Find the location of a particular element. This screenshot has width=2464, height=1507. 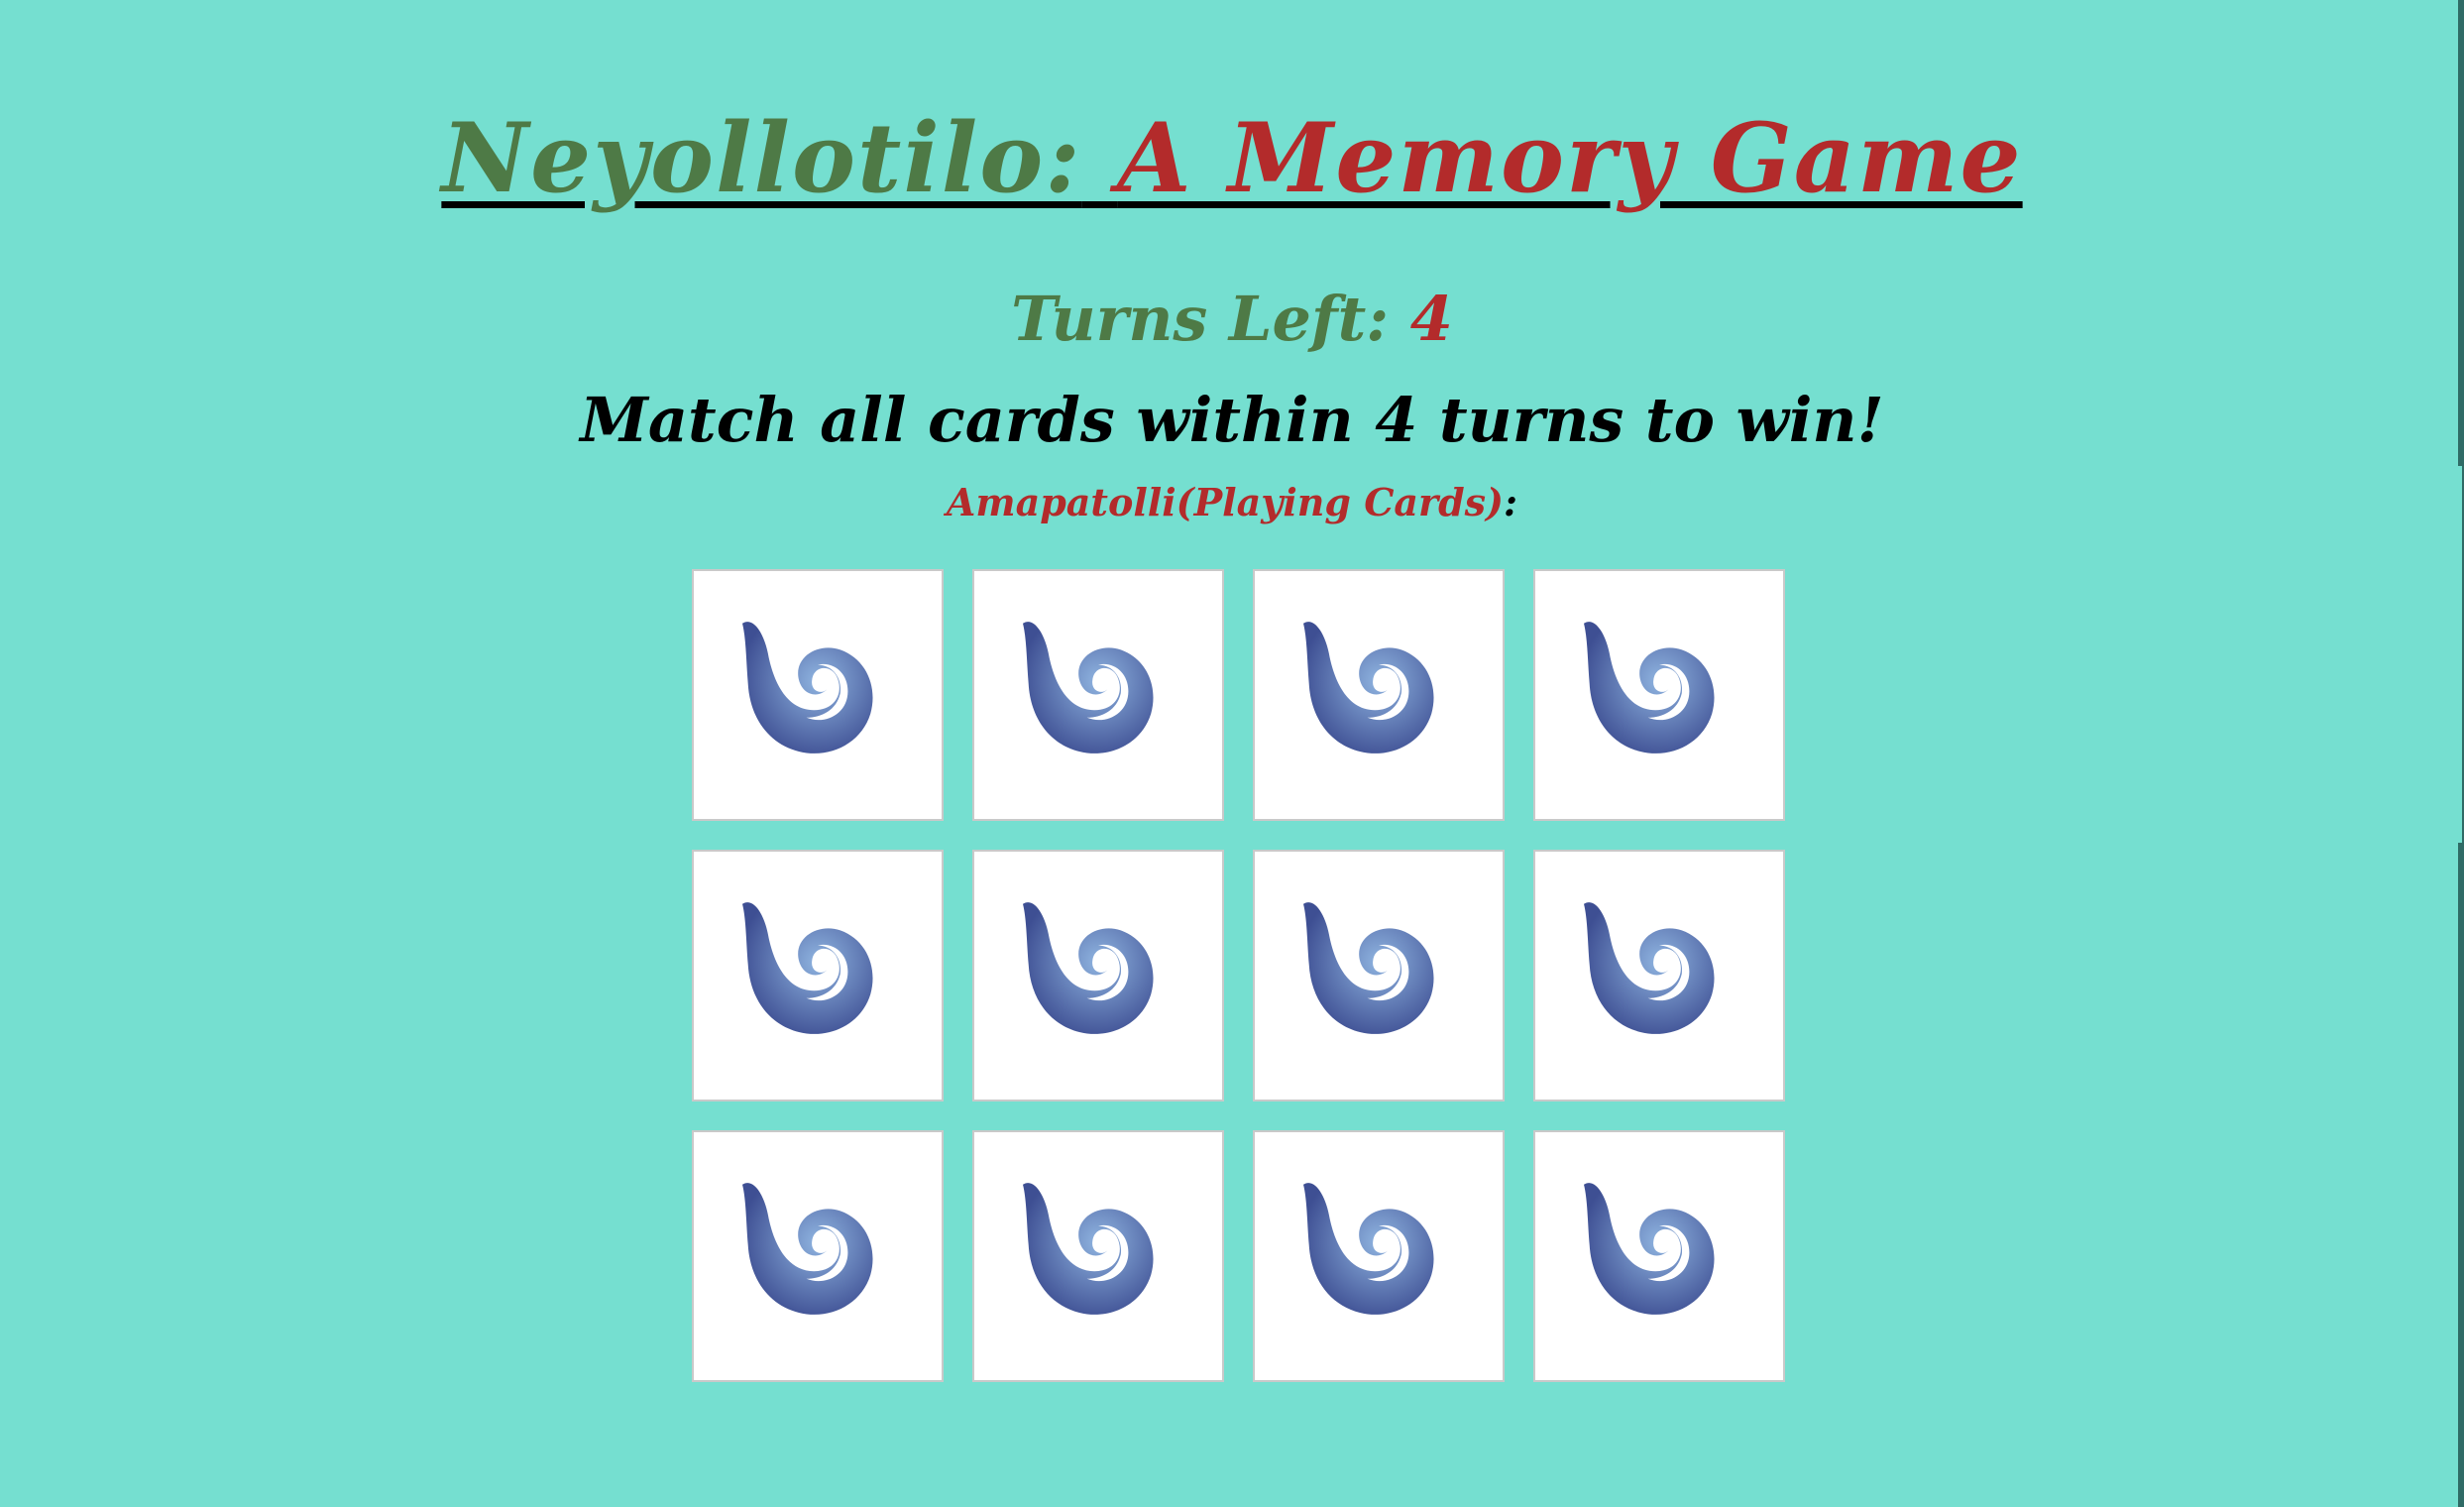

cards-label-colon: : is located at coordinates (1511, 502).